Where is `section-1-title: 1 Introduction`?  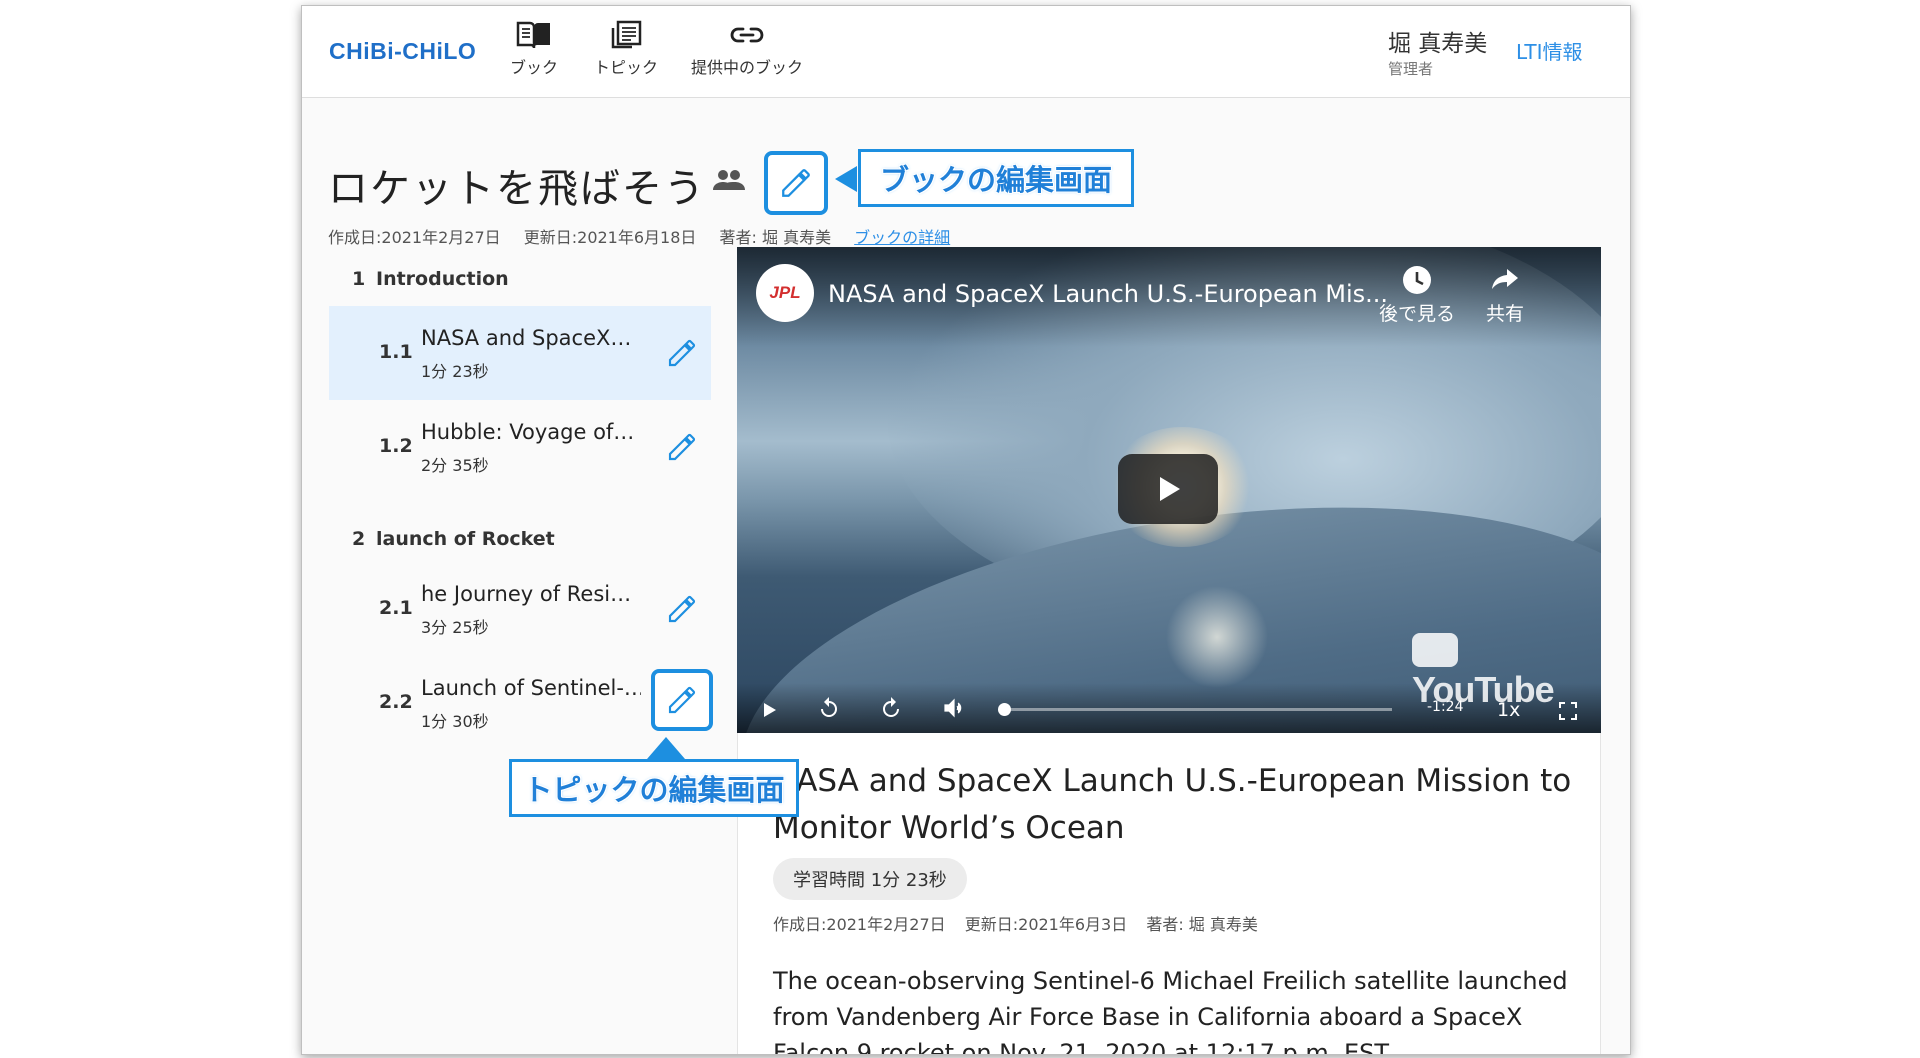 section-1-title: 1 Introduction is located at coordinates (430, 279).